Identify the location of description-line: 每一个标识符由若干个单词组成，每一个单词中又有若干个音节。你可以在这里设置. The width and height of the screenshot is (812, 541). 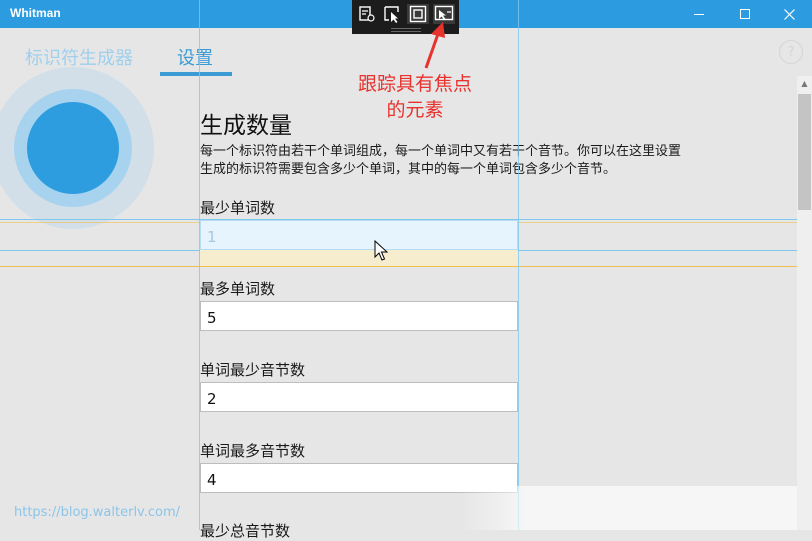
(441, 151).